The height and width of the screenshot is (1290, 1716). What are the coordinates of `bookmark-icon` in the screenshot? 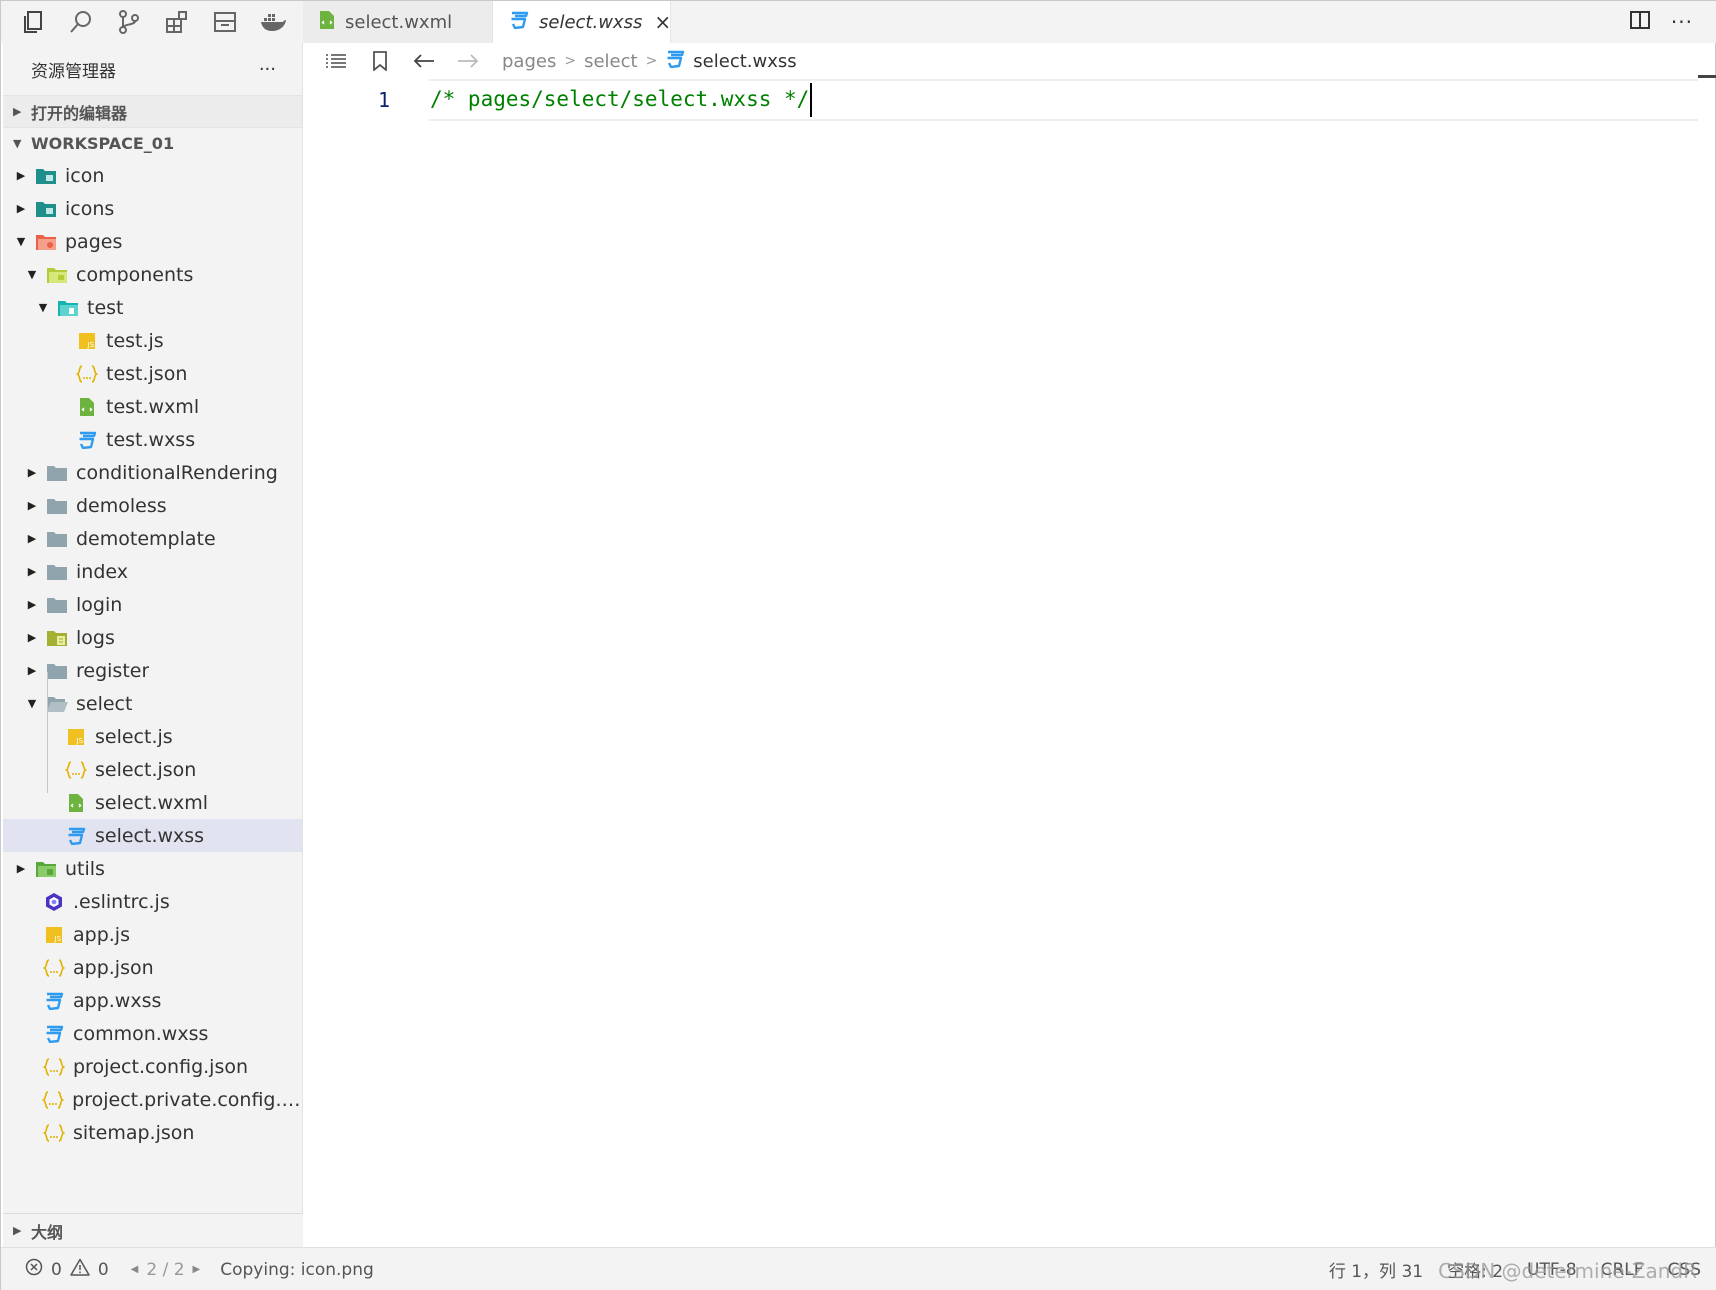 It's located at (380, 61).